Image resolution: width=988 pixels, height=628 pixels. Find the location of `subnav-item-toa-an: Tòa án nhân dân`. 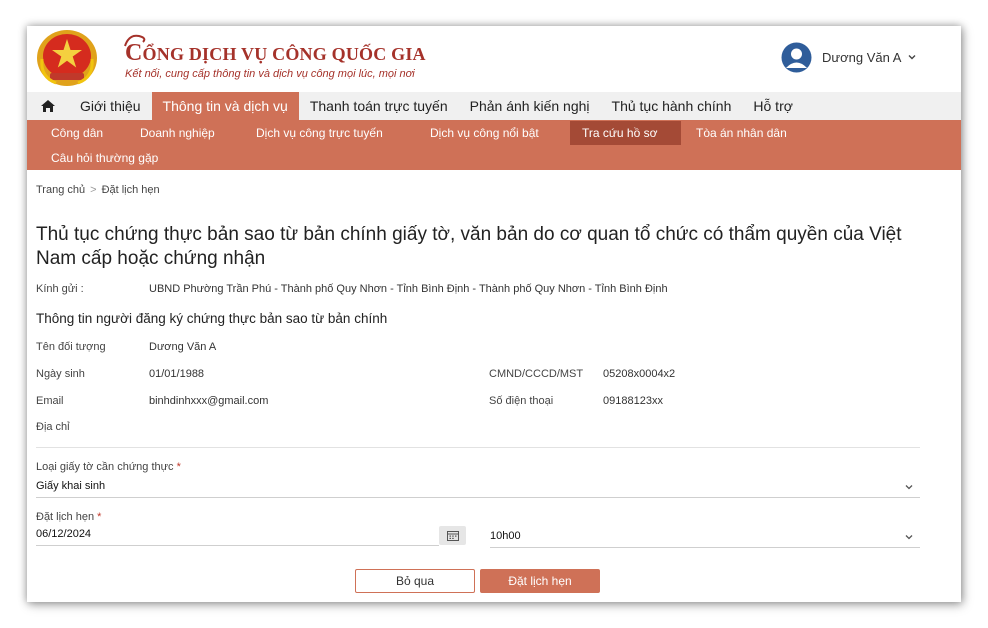

subnav-item-toa-an: Tòa án nhân dân is located at coordinates (741, 133).